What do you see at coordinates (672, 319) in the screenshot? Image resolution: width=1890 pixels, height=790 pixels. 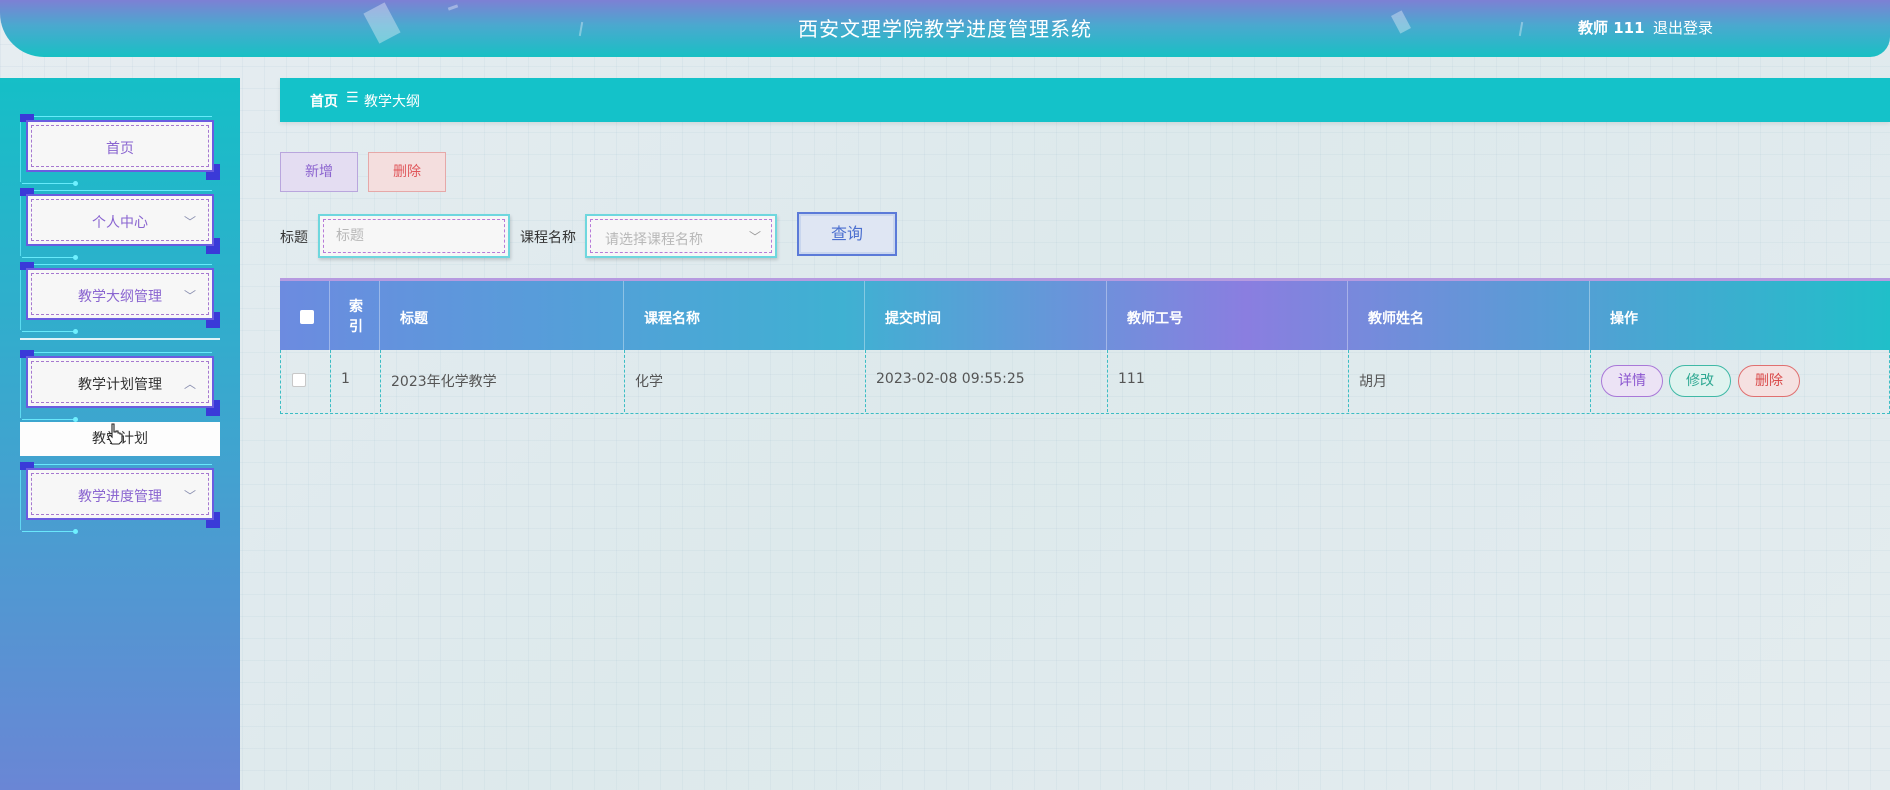 I see `column-header-label: 课程名称` at bounding box center [672, 319].